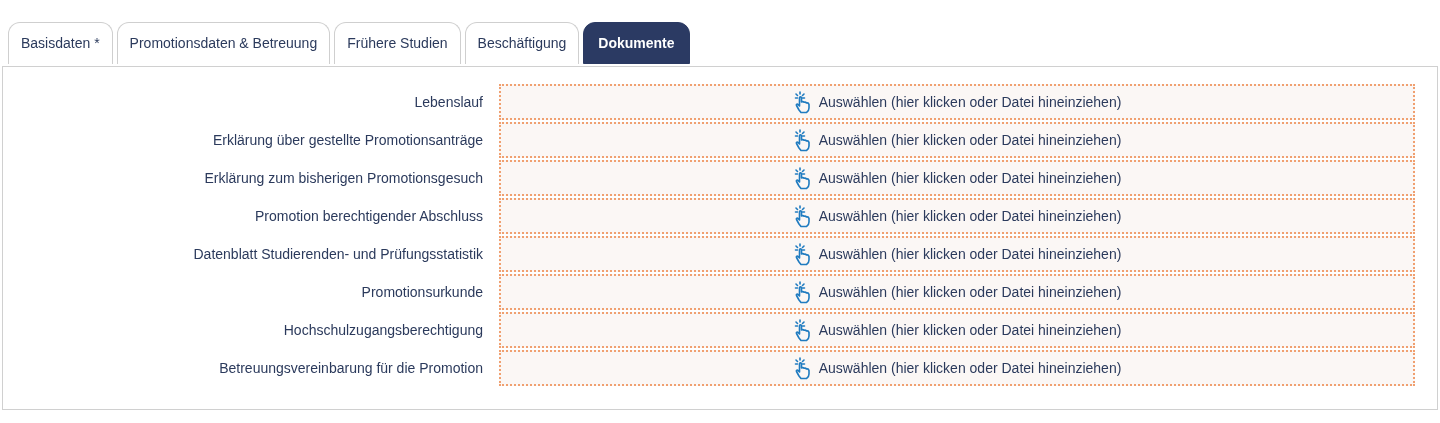  Describe the element at coordinates (382, 330) in the screenshot. I see `document-label: Hochschulzugangsberechtigung` at that location.